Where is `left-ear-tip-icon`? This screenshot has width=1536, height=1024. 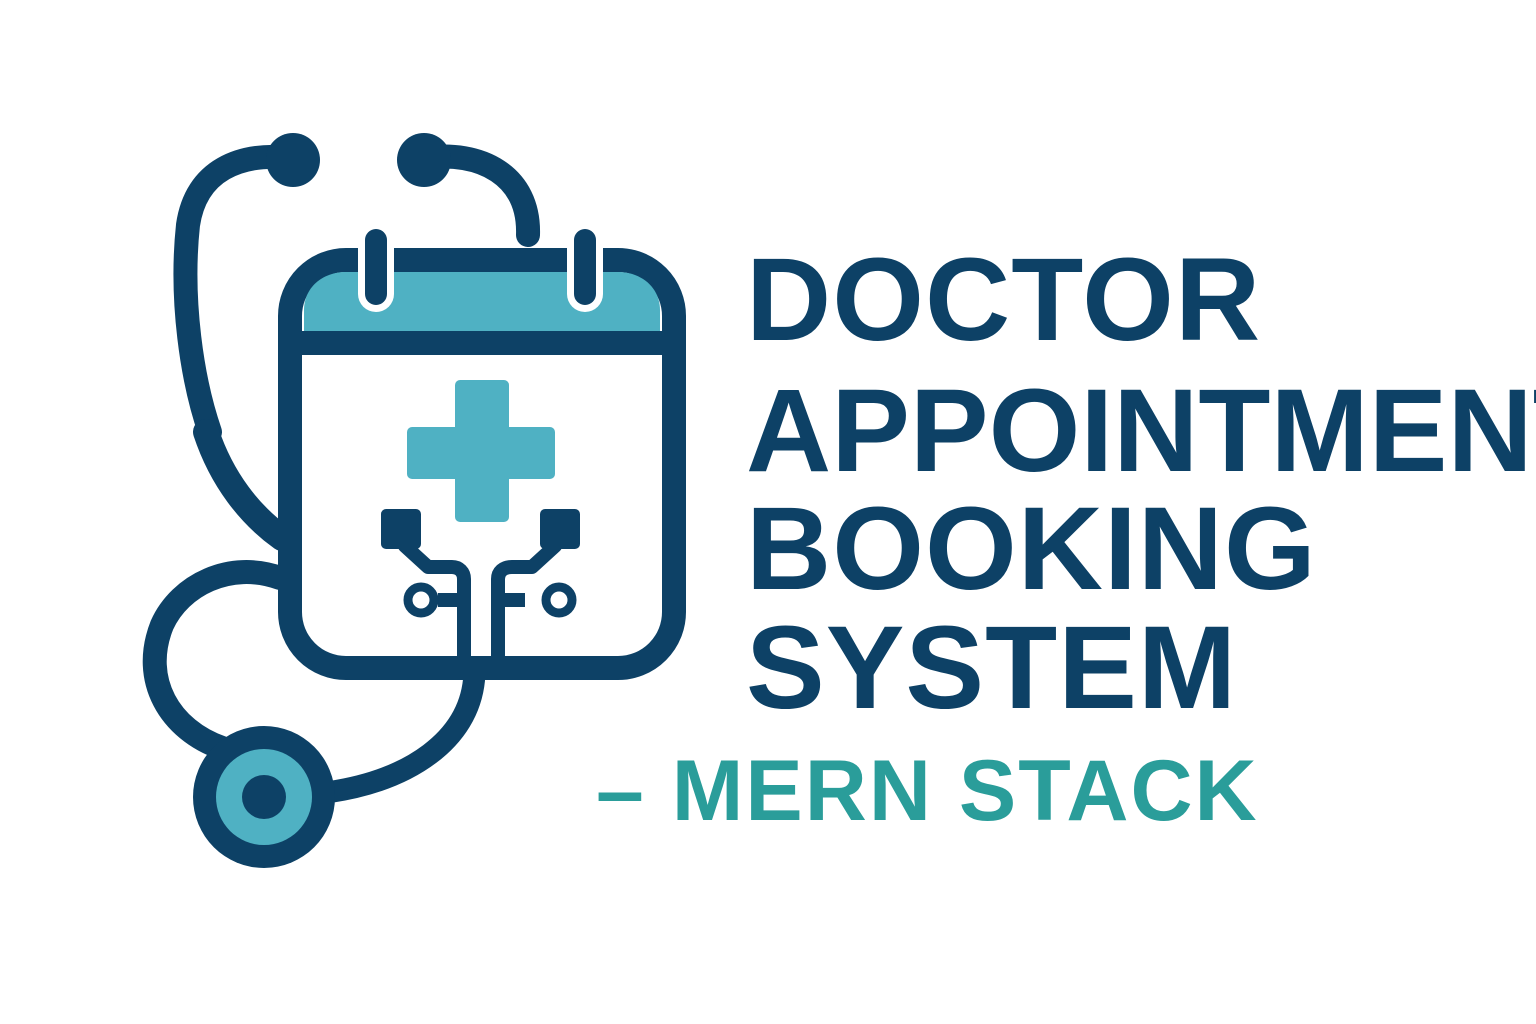 left-ear-tip-icon is located at coordinates (293, 160).